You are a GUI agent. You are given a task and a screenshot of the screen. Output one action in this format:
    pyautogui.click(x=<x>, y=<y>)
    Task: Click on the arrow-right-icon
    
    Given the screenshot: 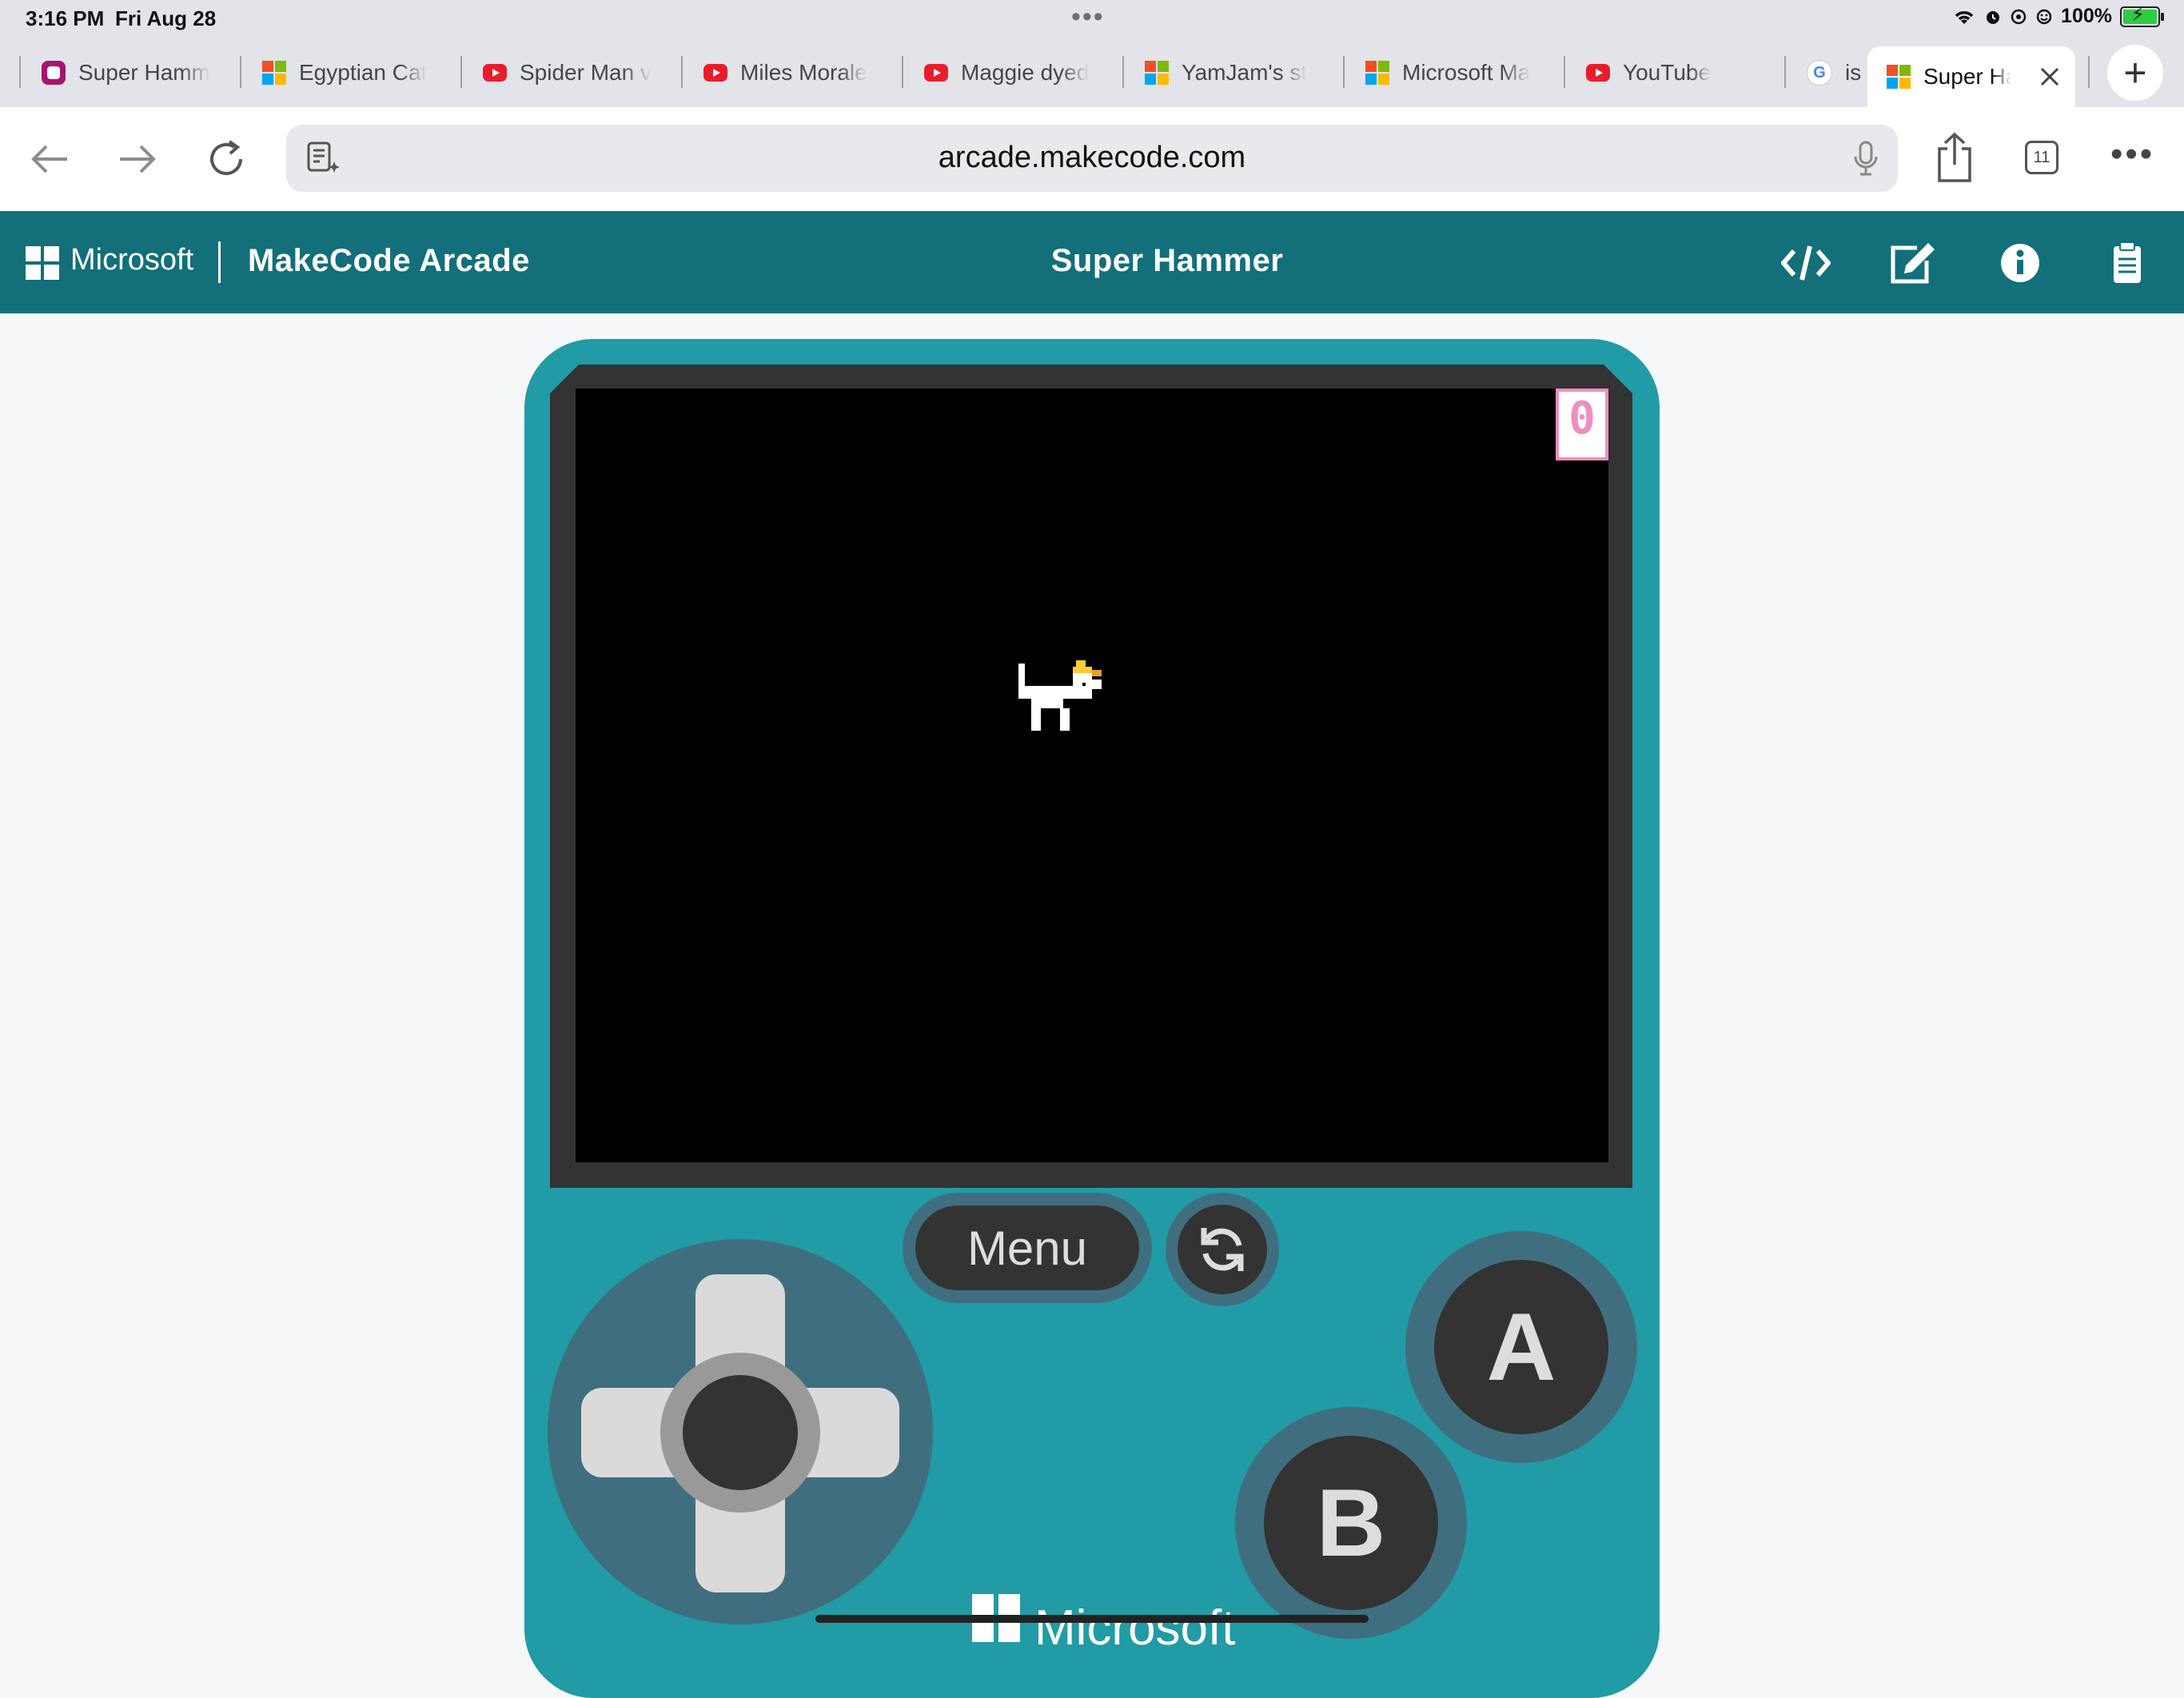 What is the action you would take?
    pyautogui.click(x=138, y=159)
    